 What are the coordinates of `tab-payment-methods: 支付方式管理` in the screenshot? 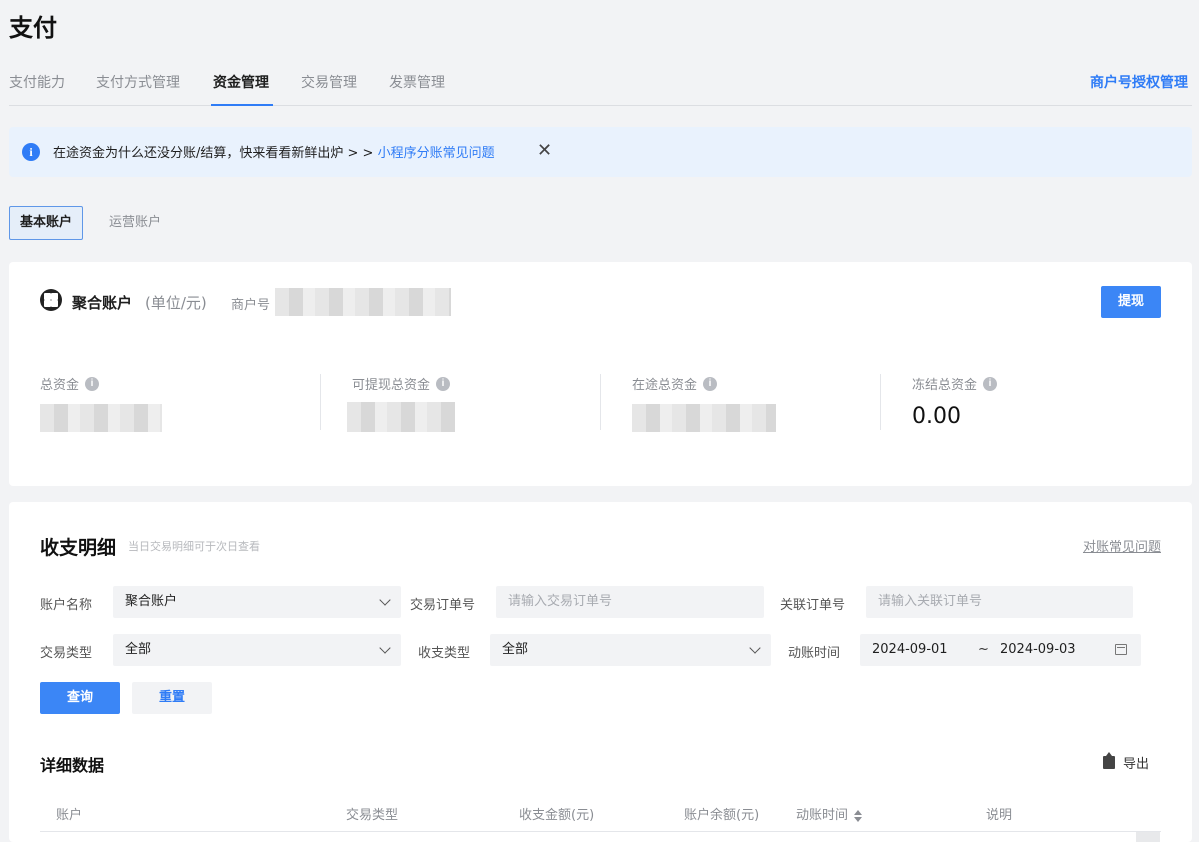 It's located at (138, 82).